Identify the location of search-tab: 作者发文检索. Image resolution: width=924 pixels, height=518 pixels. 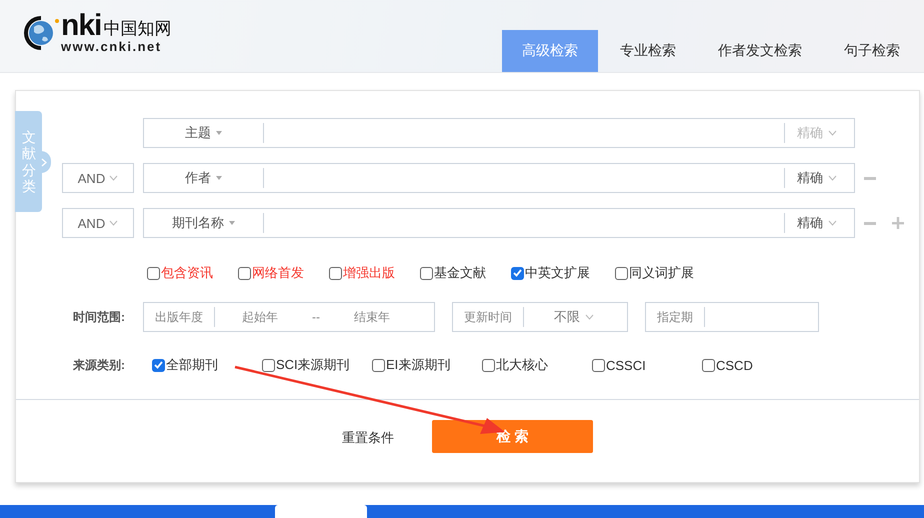
(760, 51).